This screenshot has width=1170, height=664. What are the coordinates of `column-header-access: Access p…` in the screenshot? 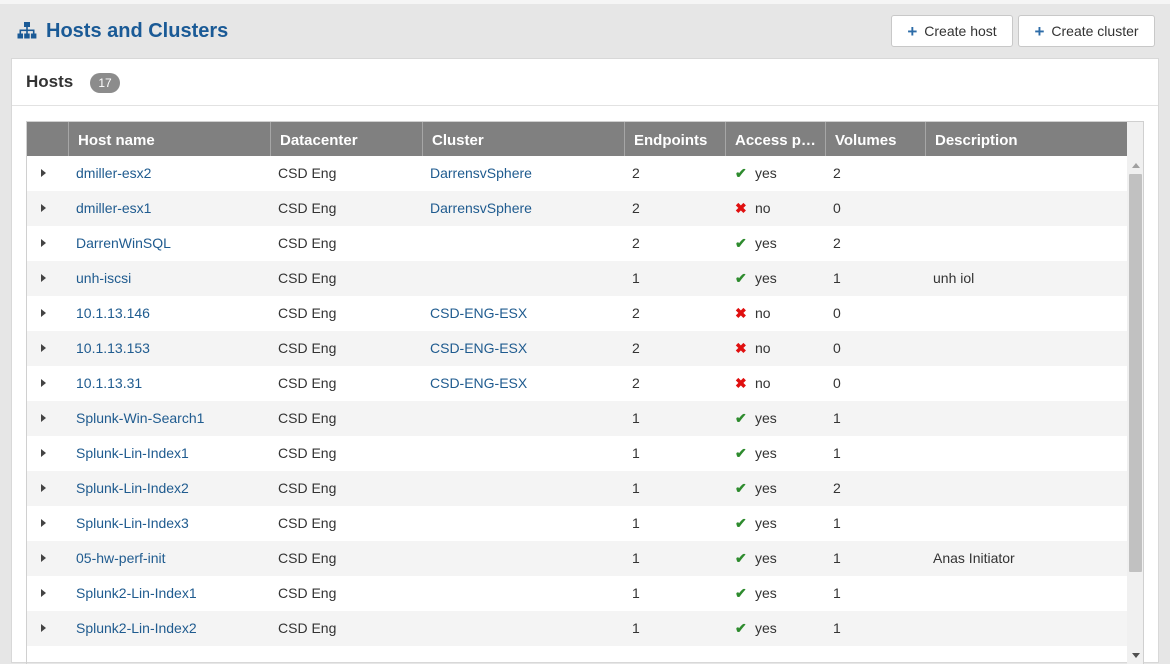 It's located at (775, 139).